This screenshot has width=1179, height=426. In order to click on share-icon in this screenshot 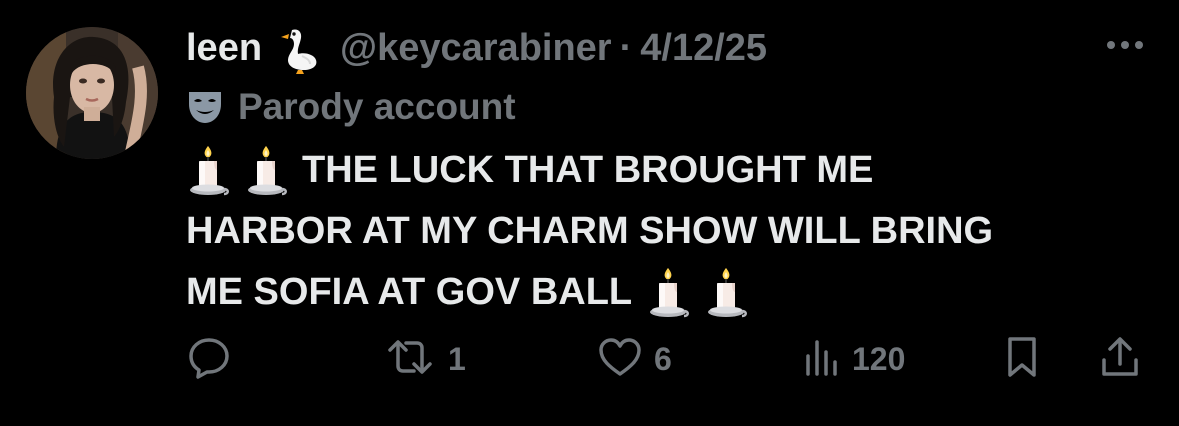, I will do `click(1120, 359)`.